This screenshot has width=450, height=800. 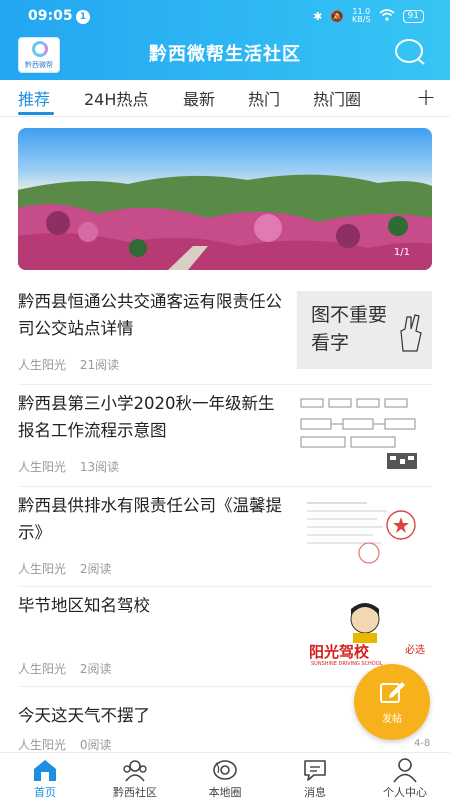 What do you see at coordinates (318, 16) in the screenshot?
I see `bluetooth-icon: ✱` at bounding box center [318, 16].